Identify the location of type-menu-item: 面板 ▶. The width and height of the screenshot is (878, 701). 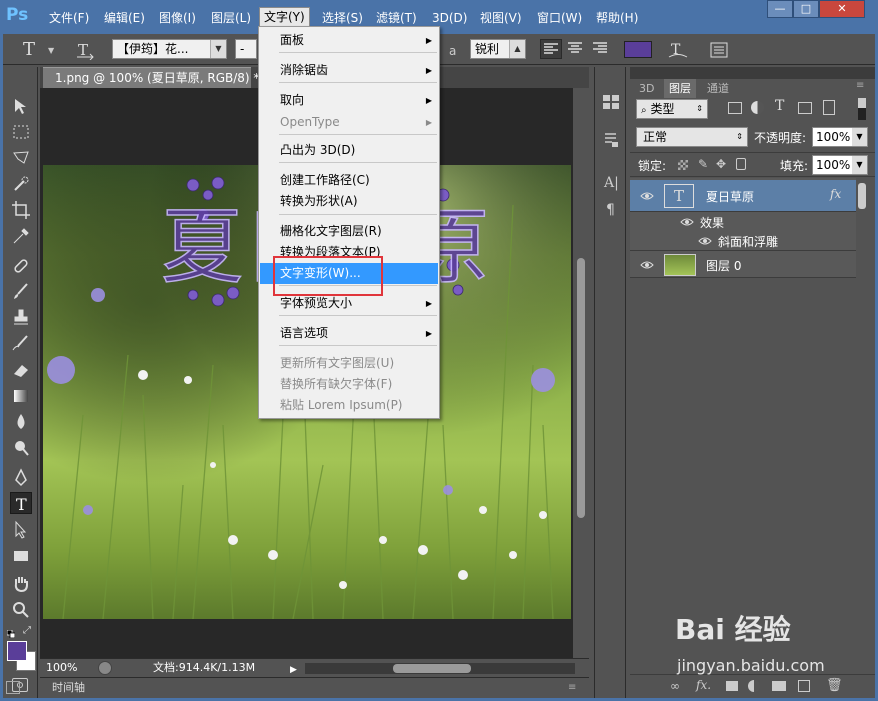
(349, 40).